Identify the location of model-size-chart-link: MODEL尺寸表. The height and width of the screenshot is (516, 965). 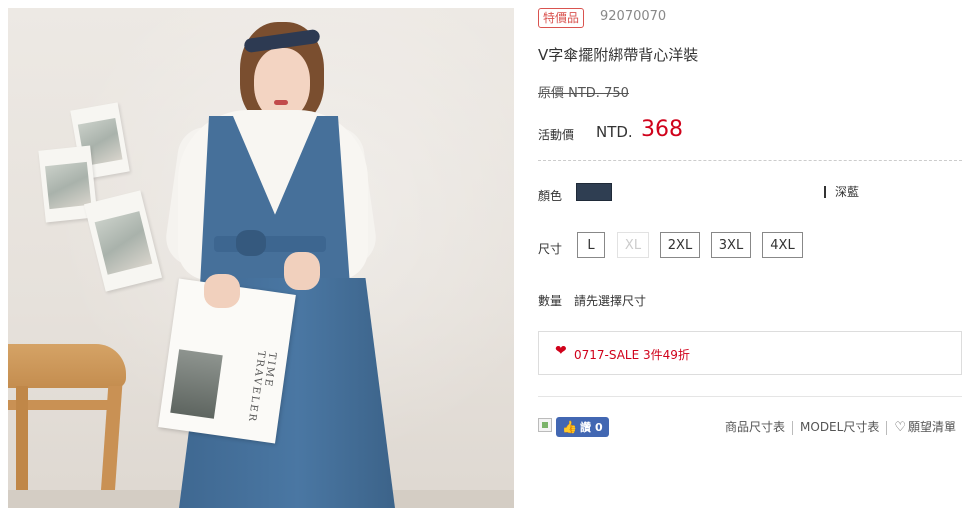
(839, 427).